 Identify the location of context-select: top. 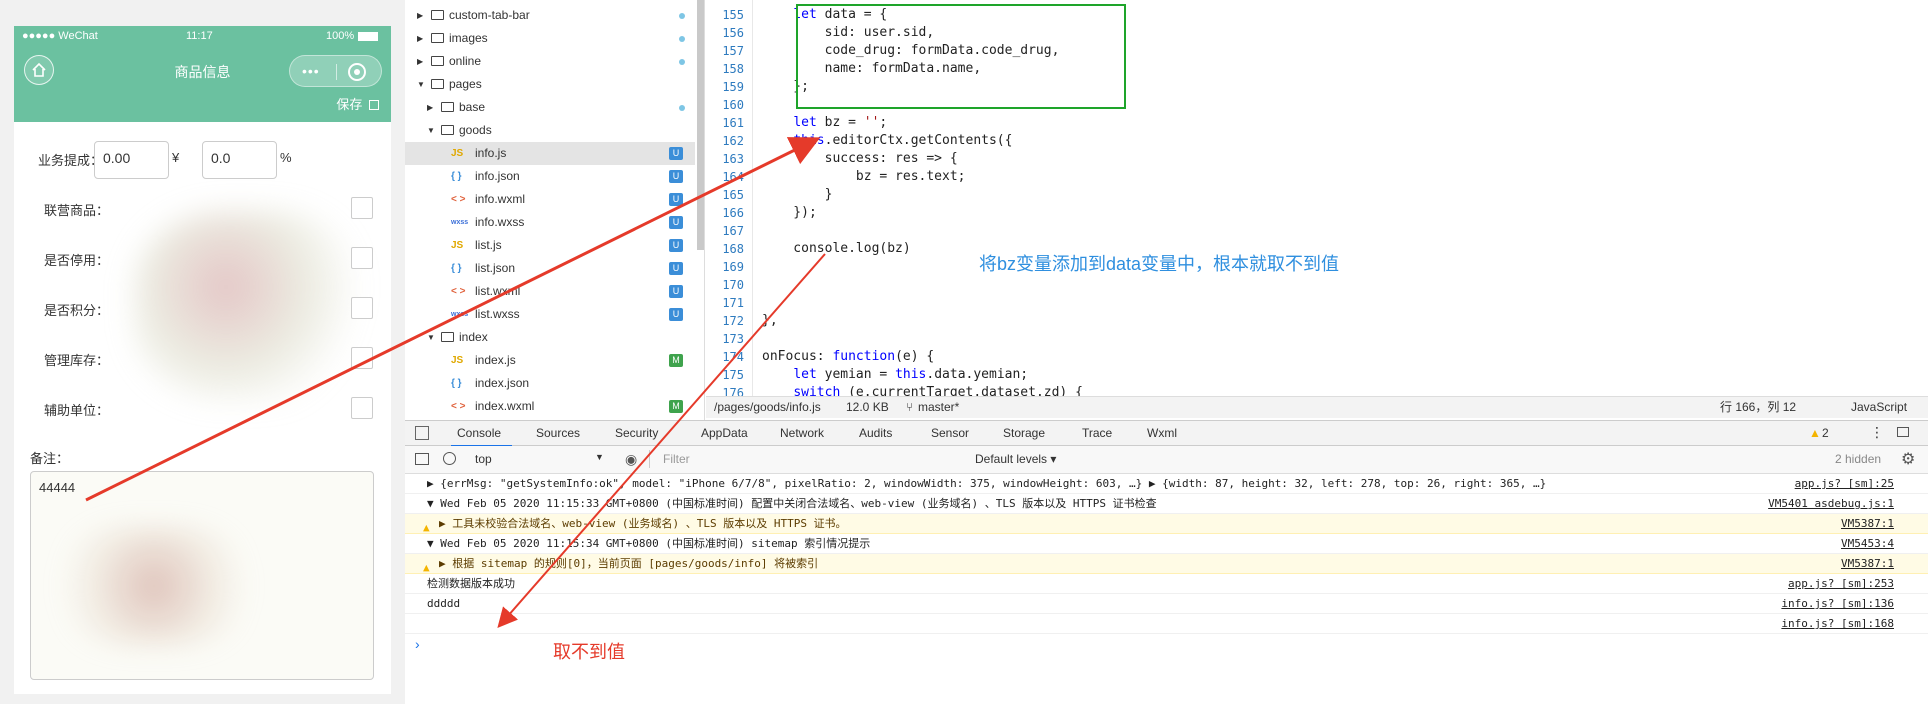
(483, 459).